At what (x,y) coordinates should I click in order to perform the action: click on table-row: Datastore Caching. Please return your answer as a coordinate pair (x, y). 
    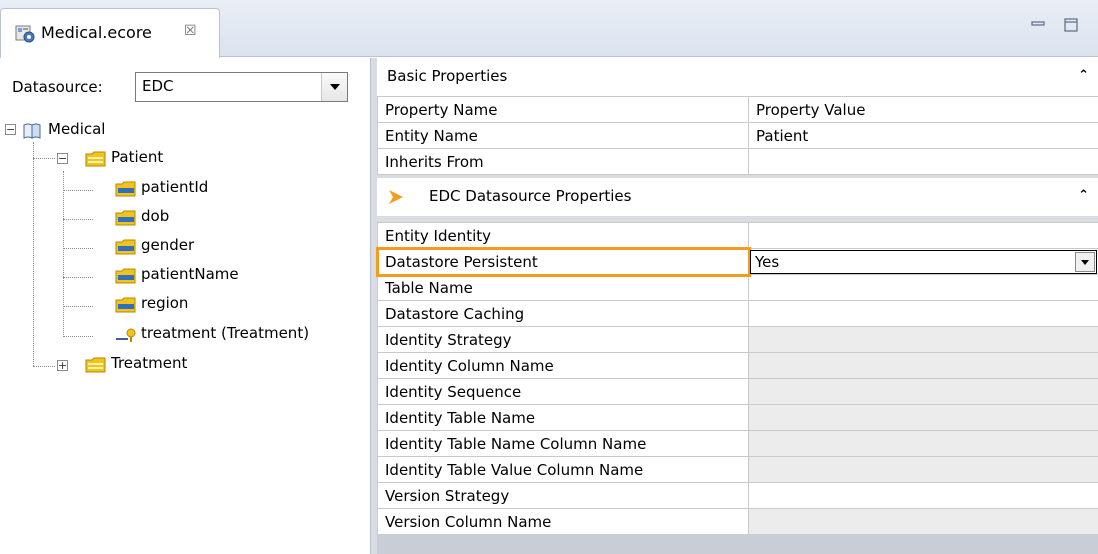
    Looking at the image, I should click on (737, 313).